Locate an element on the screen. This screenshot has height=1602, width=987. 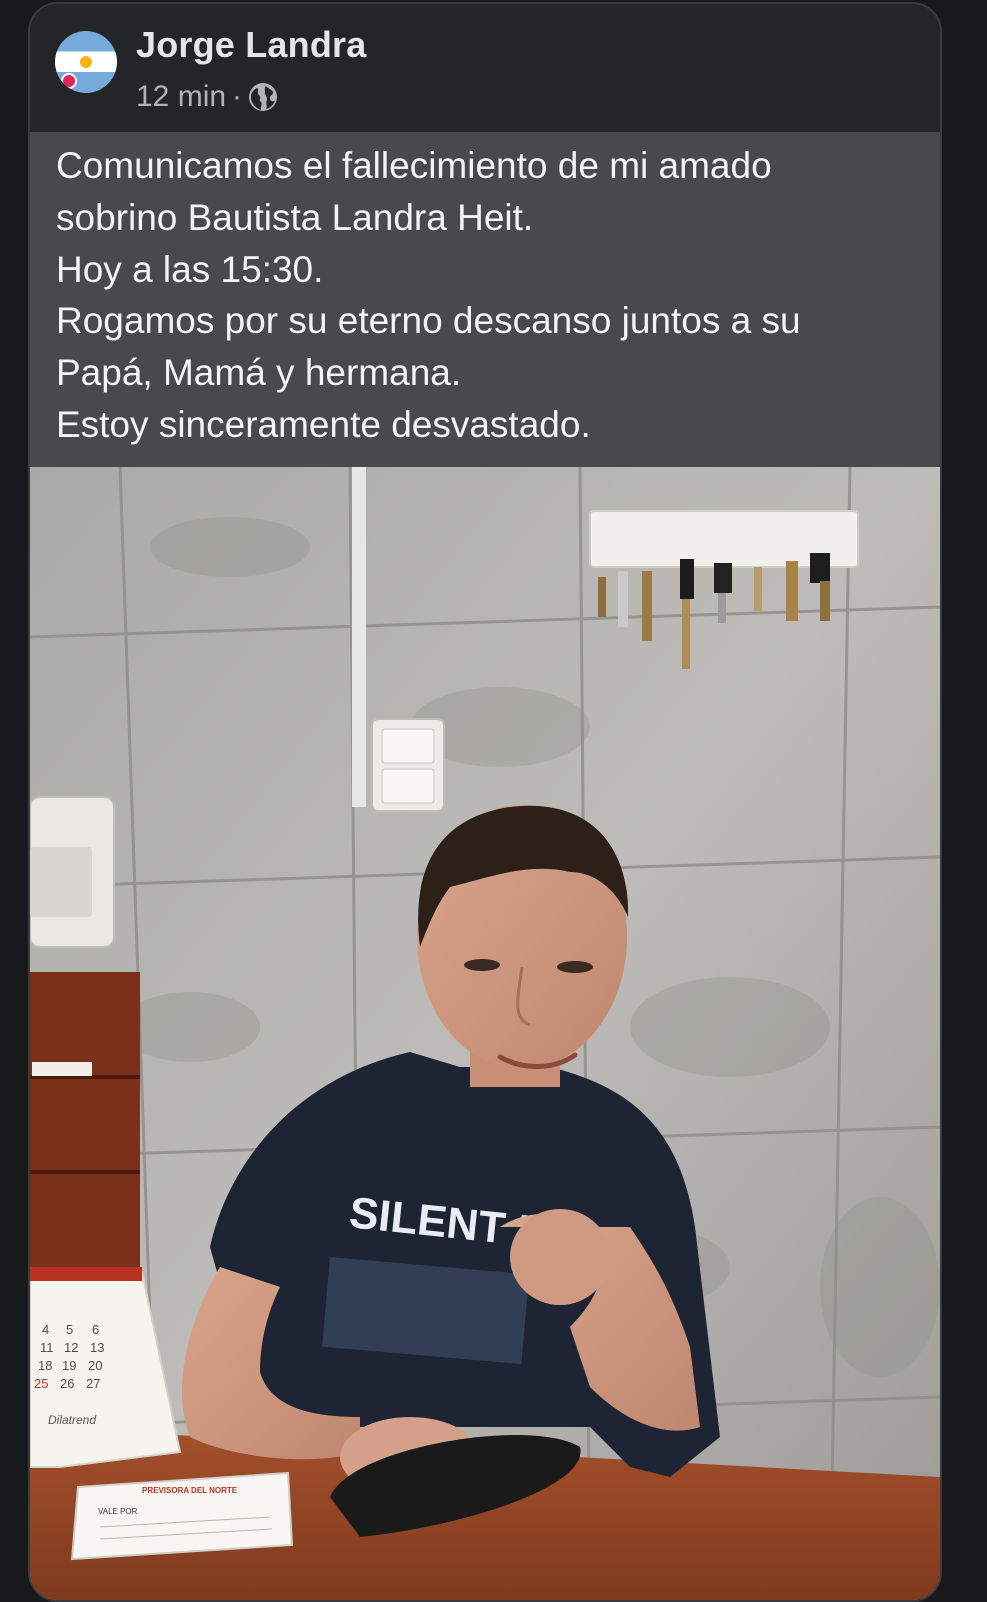
boy-right-eye is located at coordinates (575, 967).